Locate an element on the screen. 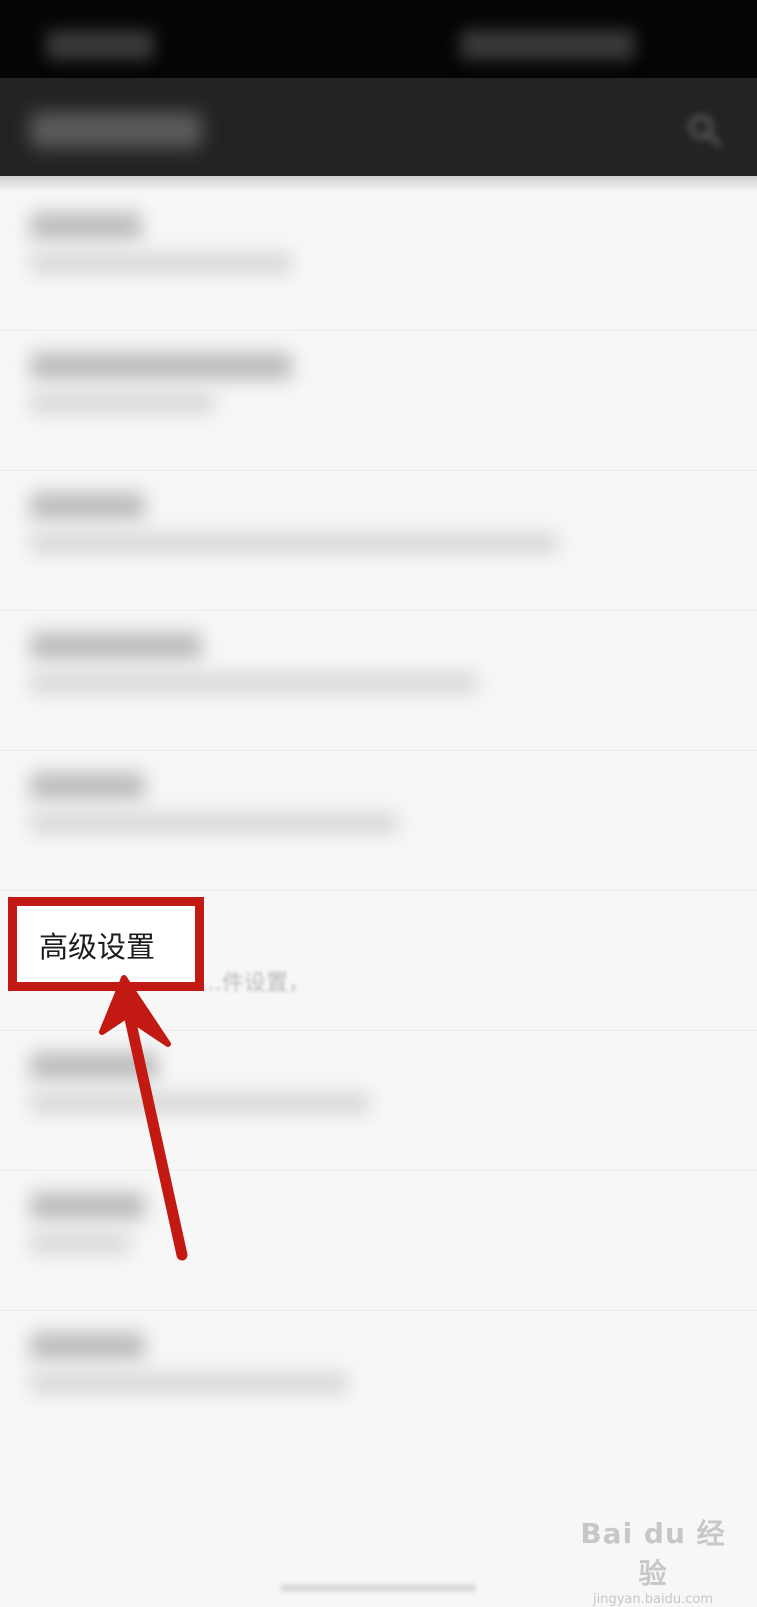 Image resolution: width=757 pixels, height=1607 pixels. watermark-brand: Bai du 经验 is located at coordinates (653, 1553).